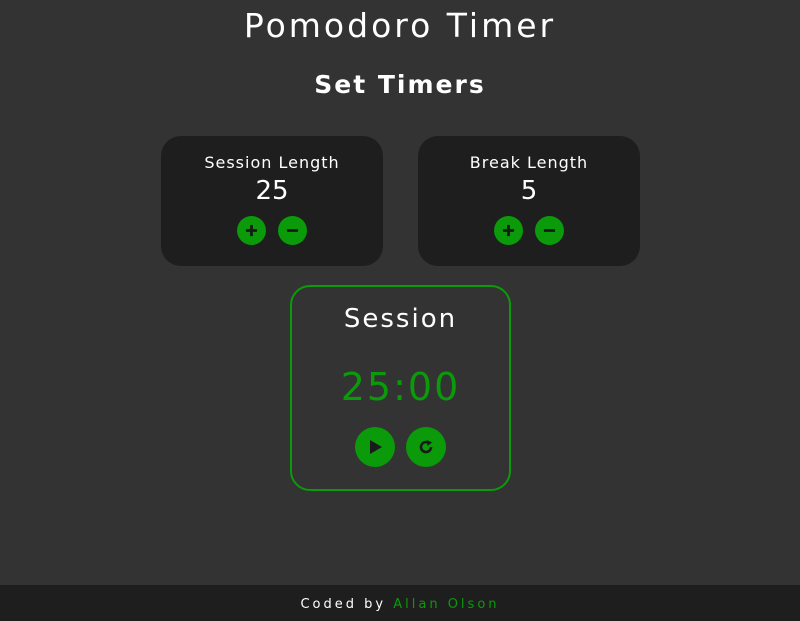 Image resolution: width=800 pixels, height=621 pixels. What do you see at coordinates (400, 447) in the screenshot?
I see `timer-controls` at bounding box center [400, 447].